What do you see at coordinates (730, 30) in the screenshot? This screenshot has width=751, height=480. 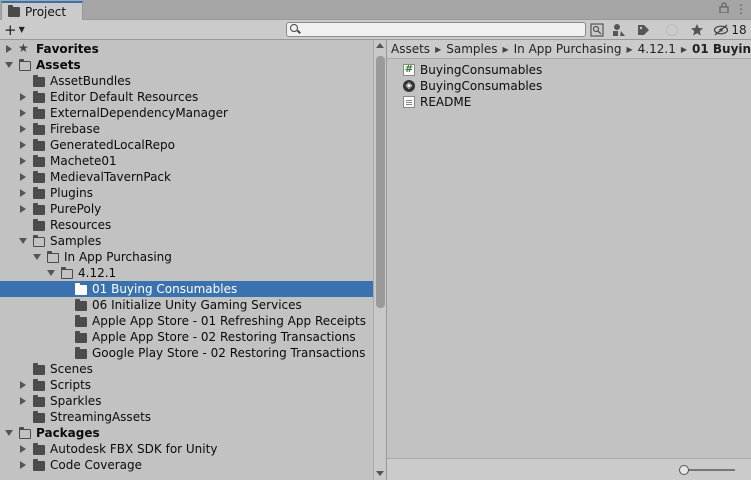 I see `hidden-packages-toggle: 18` at bounding box center [730, 30].